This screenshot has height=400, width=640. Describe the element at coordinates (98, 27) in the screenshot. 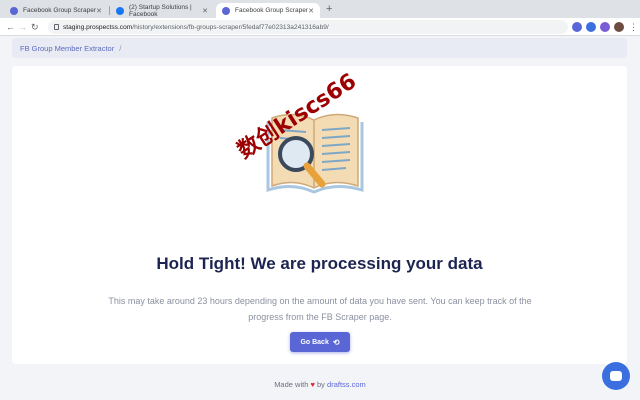

I see `url-host: staging.prospectss.com` at that location.